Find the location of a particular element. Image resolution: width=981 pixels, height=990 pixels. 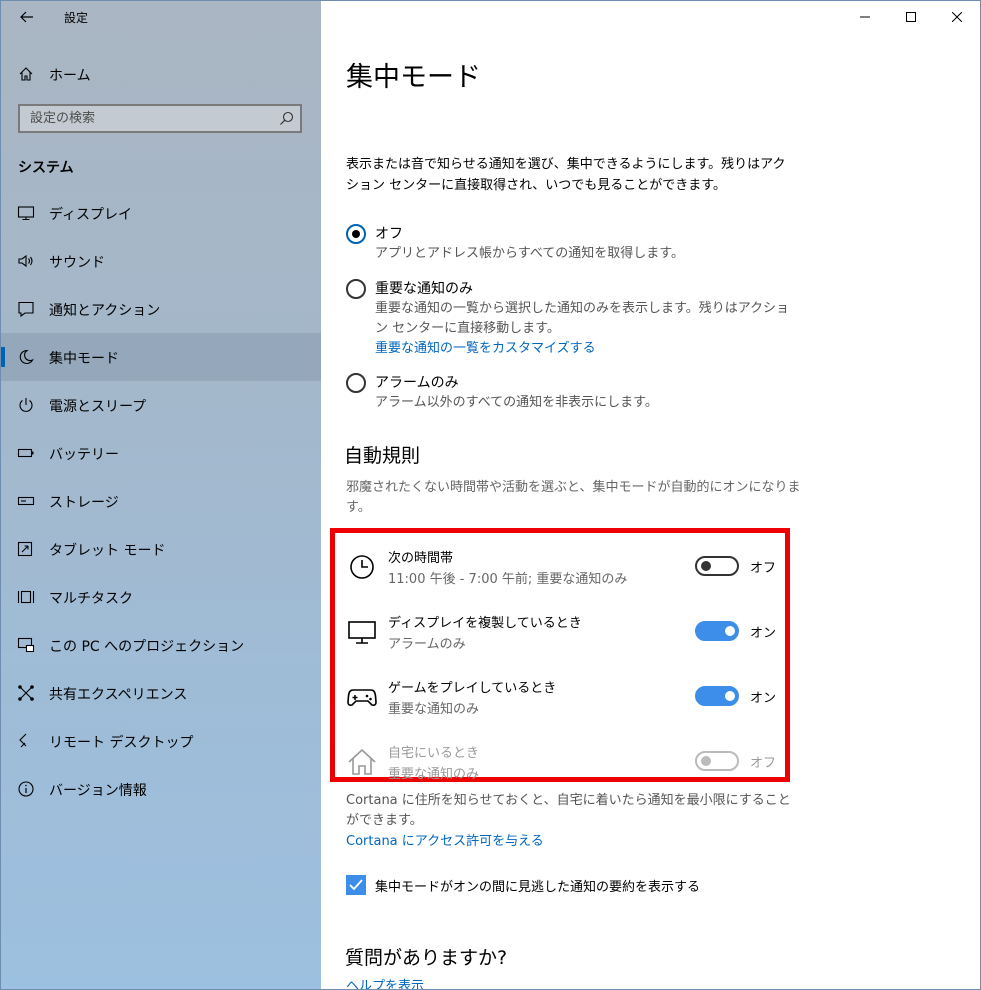

radio-description: アプリとアドレス帳からすべての通知を取得します。 is located at coordinates (530, 253).